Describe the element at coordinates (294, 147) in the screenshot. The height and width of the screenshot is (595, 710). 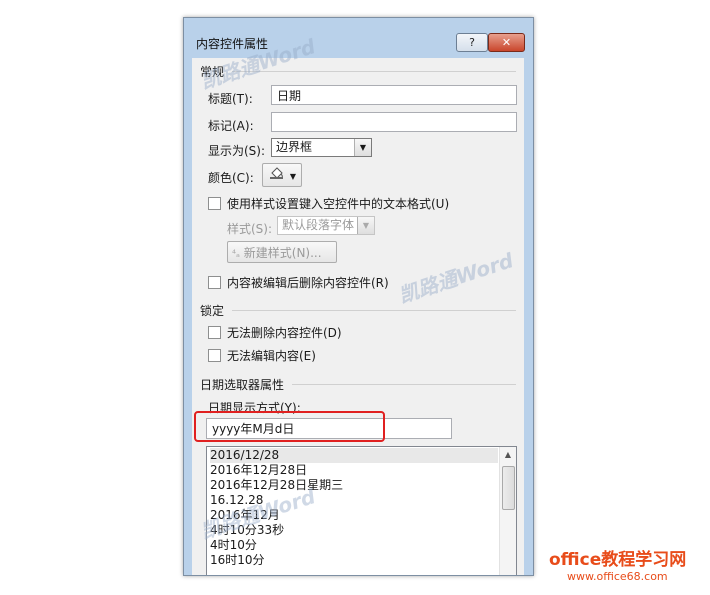
I see `show-as-value: 边界框` at that location.